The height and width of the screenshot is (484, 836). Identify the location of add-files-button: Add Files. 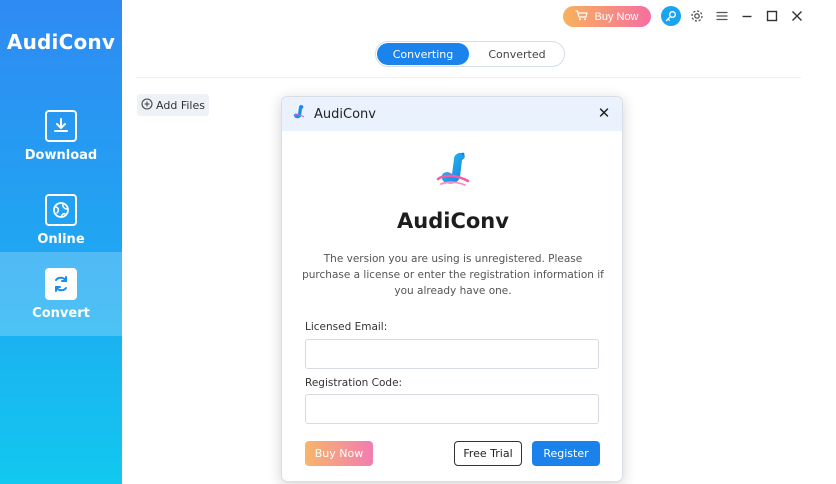
(173, 105).